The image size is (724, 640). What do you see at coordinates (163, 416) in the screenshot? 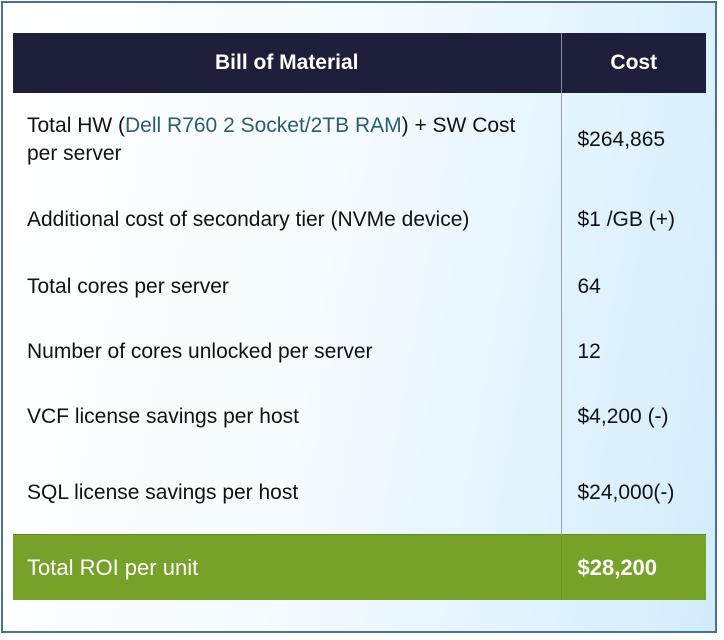
I see `row-item-label: VCF license savings per host` at bounding box center [163, 416].